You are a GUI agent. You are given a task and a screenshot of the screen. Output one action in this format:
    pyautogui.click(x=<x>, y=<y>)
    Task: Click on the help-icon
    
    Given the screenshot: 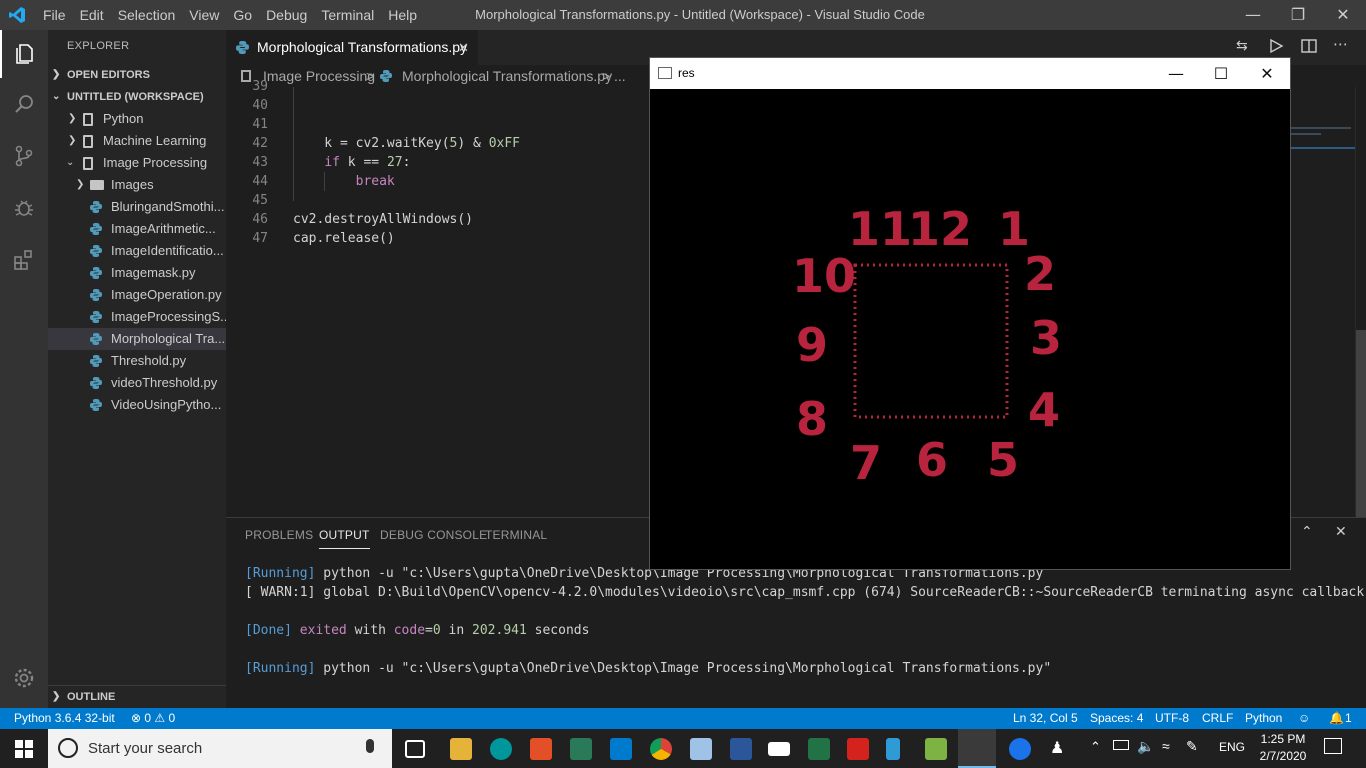 What is the action you would take?
    pyautogui.click(x=1020, y=749)
    